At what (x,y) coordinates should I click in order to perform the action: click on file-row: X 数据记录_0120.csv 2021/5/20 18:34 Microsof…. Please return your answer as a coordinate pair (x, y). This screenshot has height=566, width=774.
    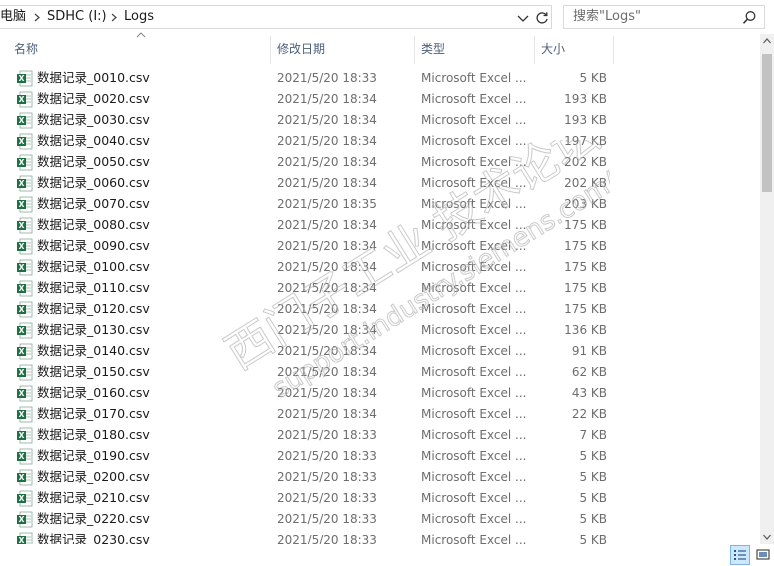
    Looking at the image, I should click on (380, 309).